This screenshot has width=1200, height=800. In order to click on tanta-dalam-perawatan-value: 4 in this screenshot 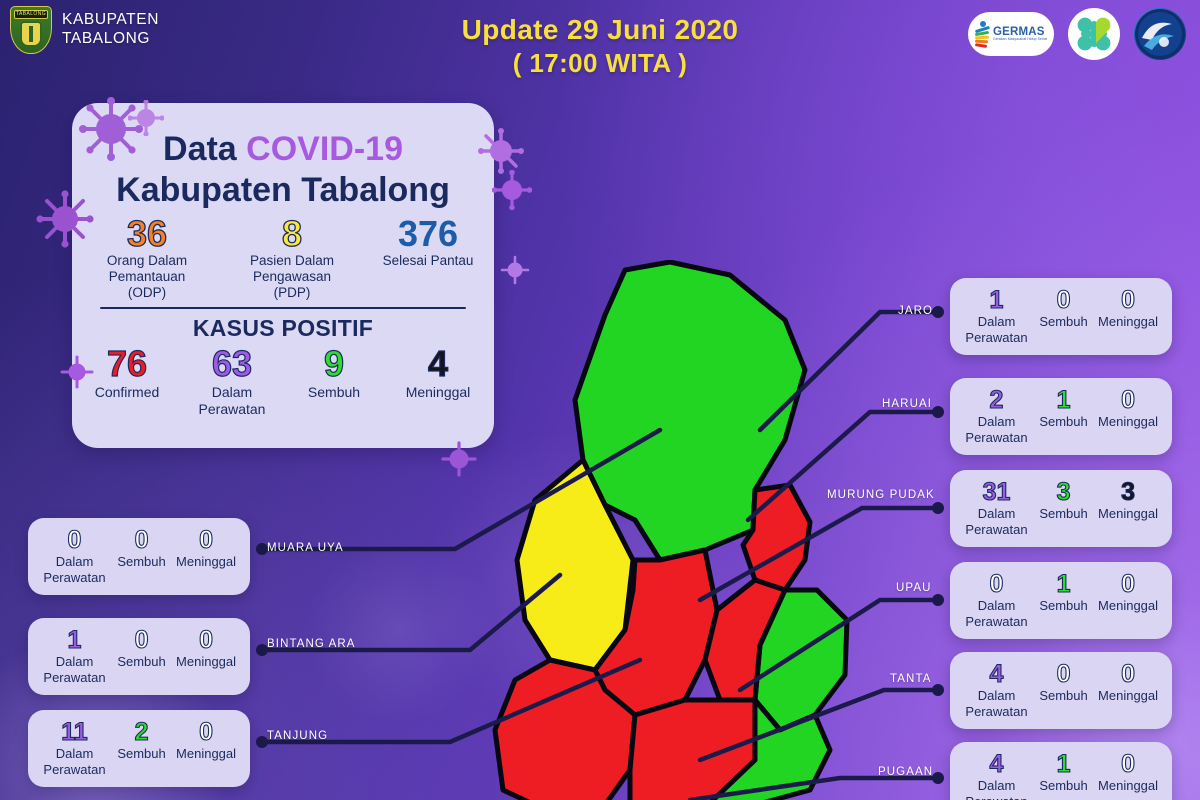, I will do `click(996, 674)`.